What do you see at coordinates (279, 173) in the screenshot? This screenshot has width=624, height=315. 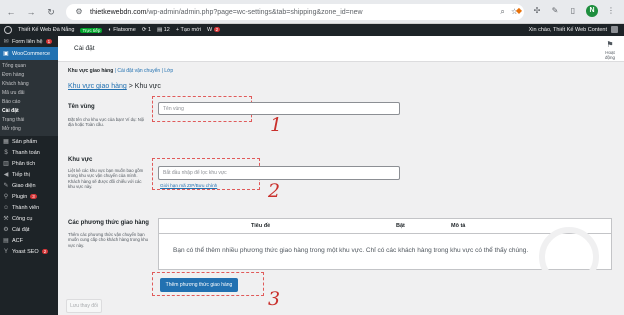 I see `zone-region-input: Bắt đầu nhập để lọc khu vực` at bounding box center [279, 173].